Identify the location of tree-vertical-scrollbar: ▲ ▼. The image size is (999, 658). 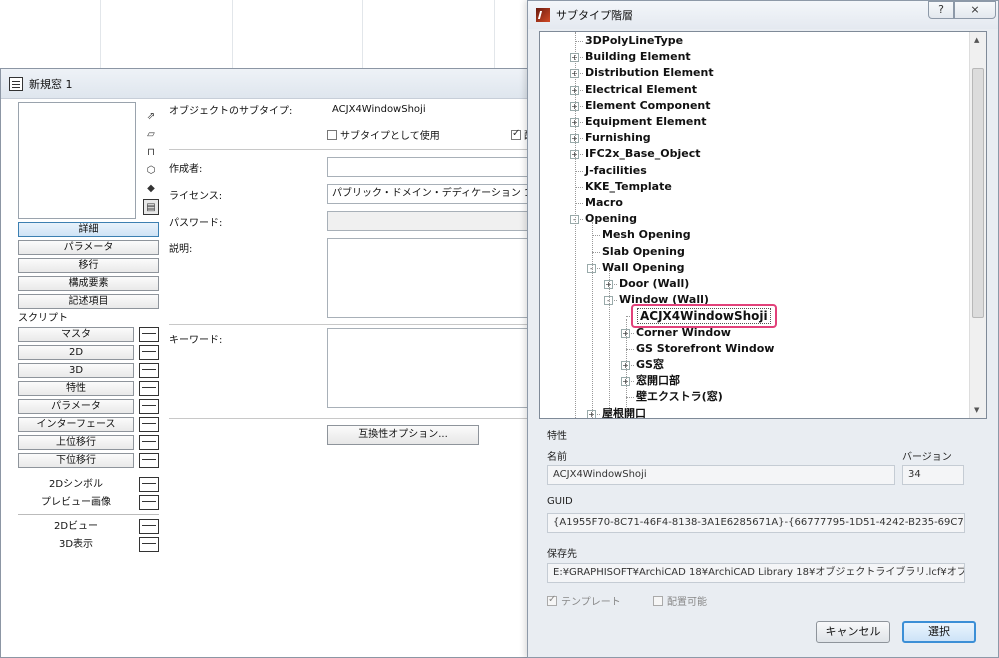
(977, 225).